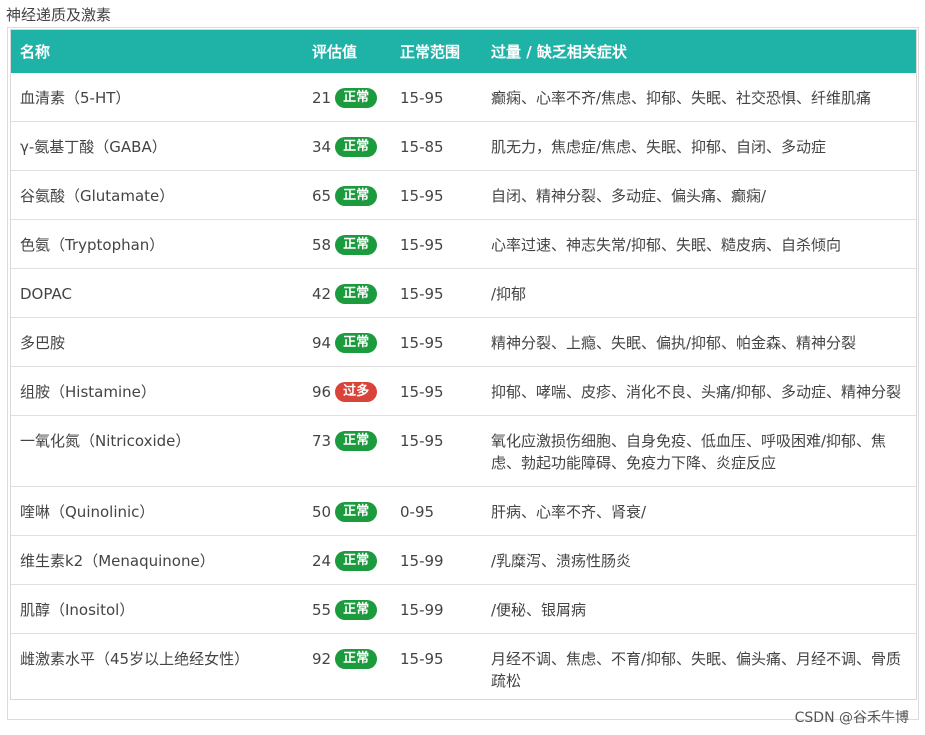 This screenshot has height=735, width=925. Describe the element at coordinates (436, 511) in the screenshot. I see `row-range: 0-95` at that location.